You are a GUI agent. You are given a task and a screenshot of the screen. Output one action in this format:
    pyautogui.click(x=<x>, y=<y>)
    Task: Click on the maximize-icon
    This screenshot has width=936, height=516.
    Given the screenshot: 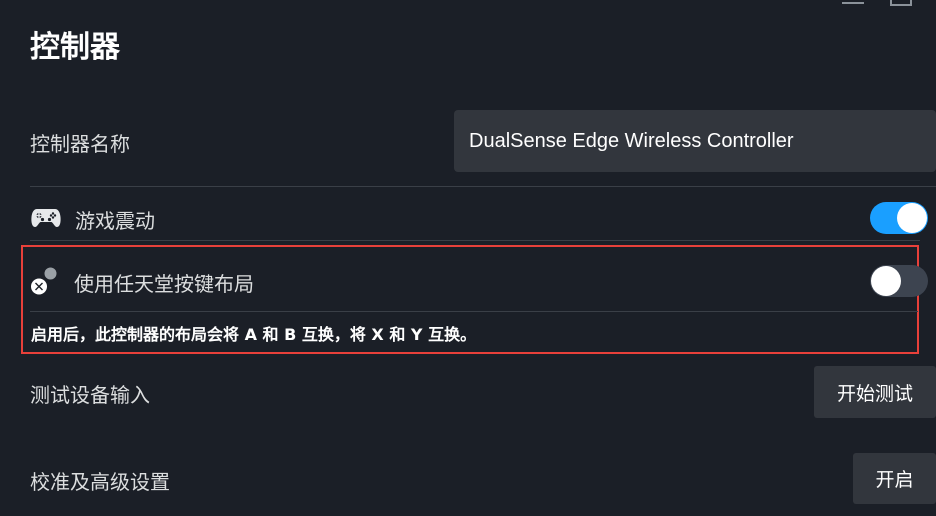 What is the action you would take?
    pyautogui.click(x=901, y=3)
    